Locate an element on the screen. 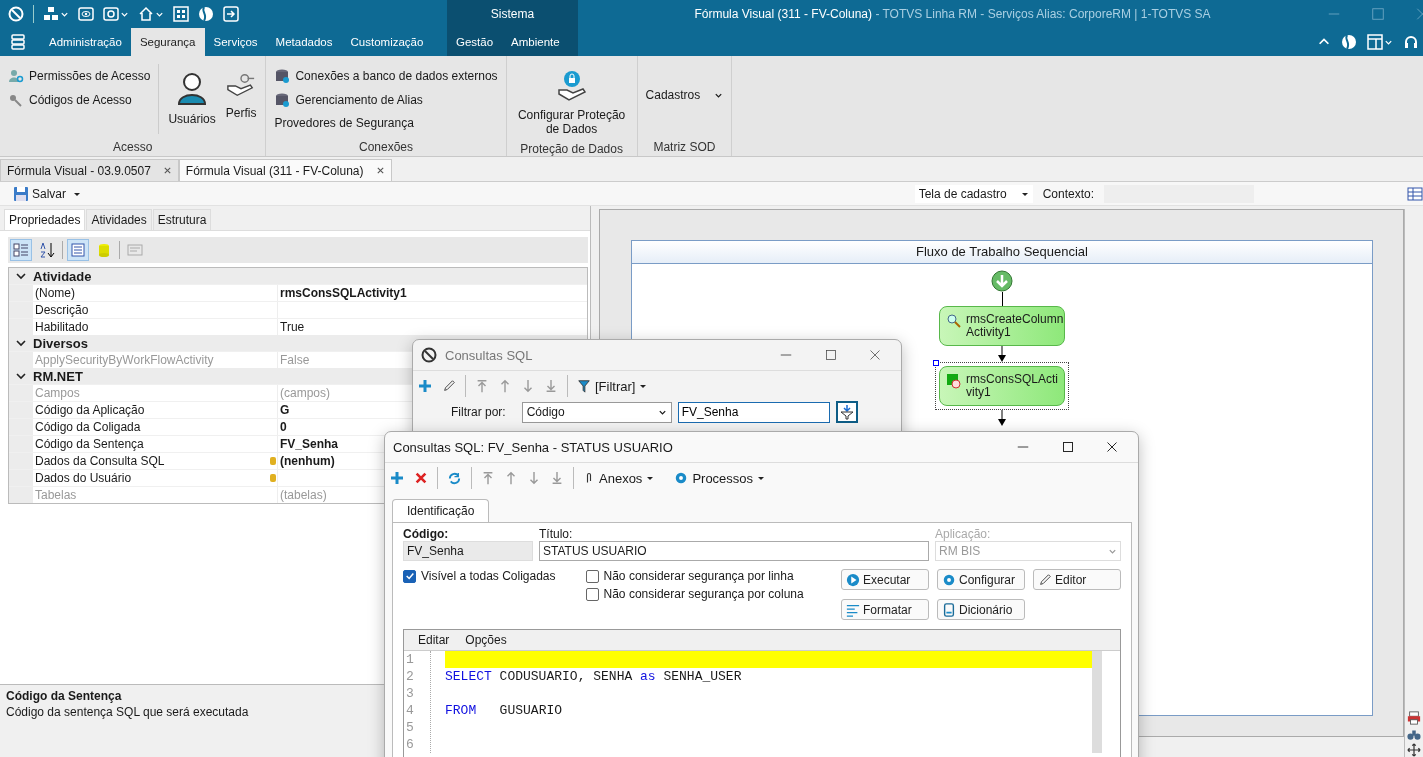 Image resolution: width=1423 pixels, height=757 pixels. filter-field-select: Código is located at coordinates (596, 412).